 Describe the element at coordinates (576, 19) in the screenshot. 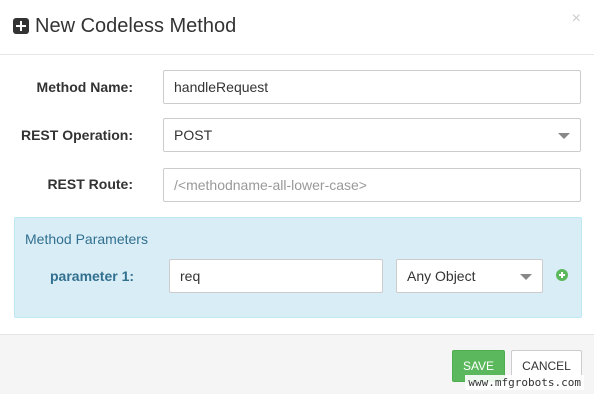

I see `close-icon: ×` at that location.